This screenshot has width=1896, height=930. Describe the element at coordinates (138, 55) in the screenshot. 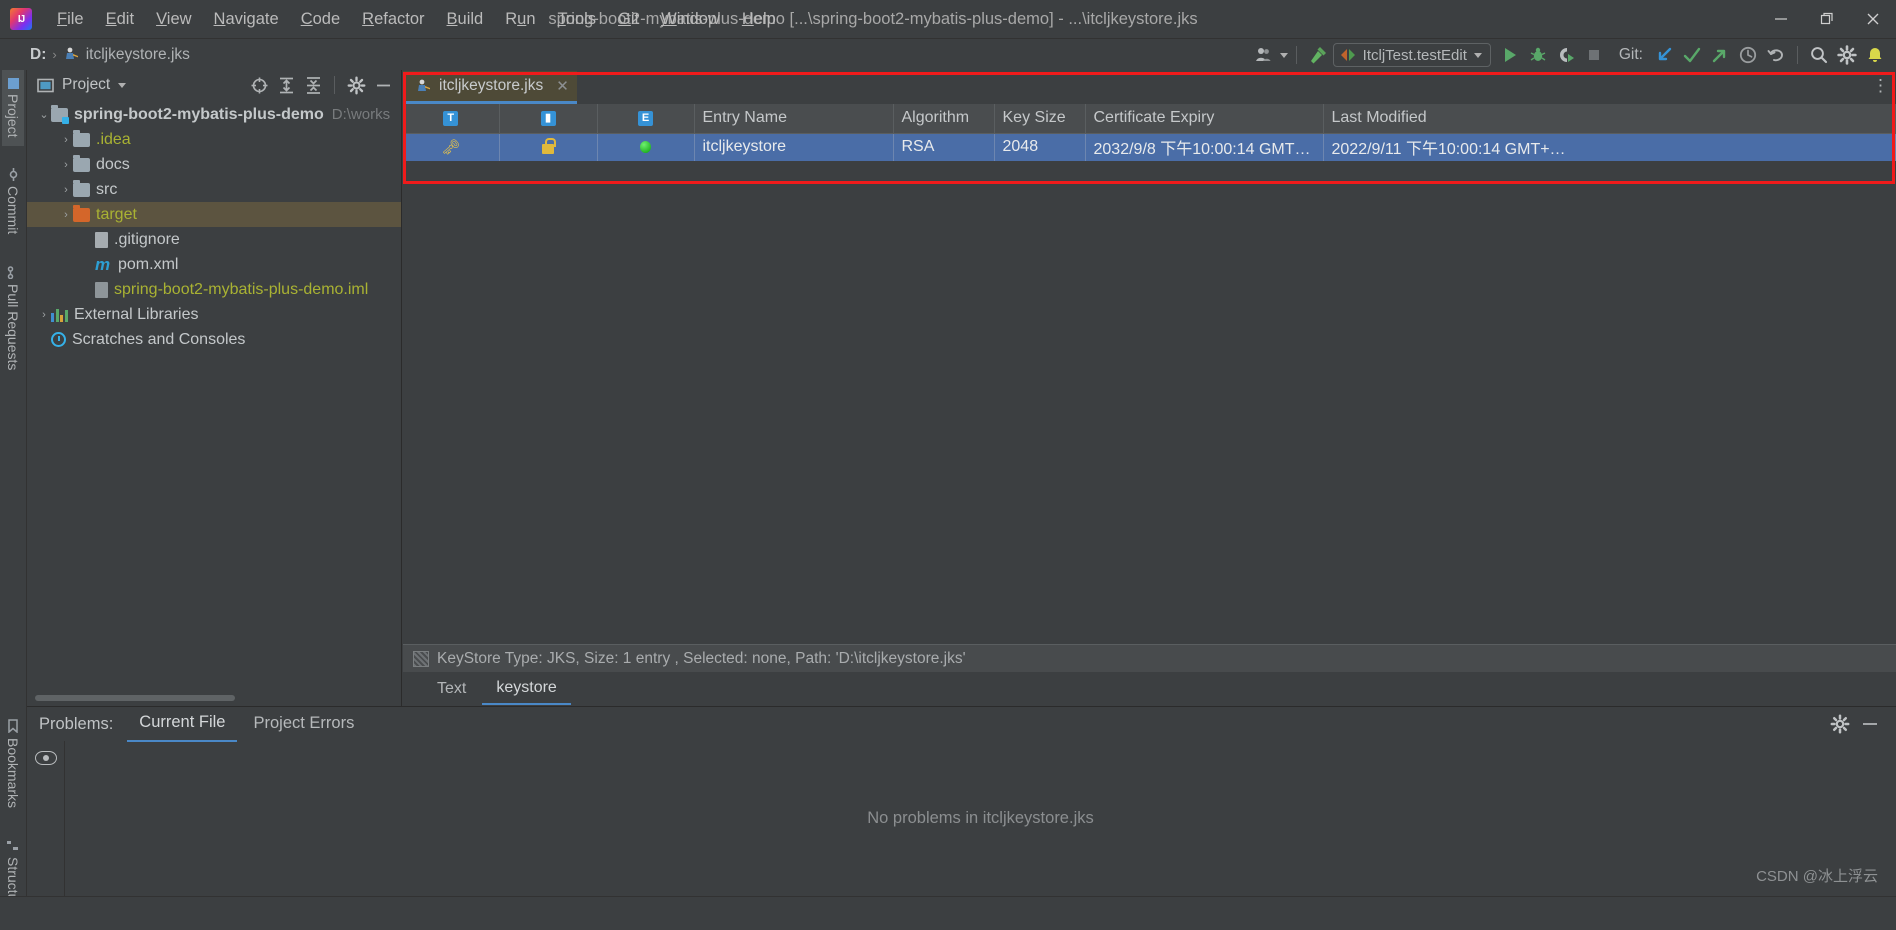

I see `breadcrumb-file: itcljkeystore.jks` at that location.